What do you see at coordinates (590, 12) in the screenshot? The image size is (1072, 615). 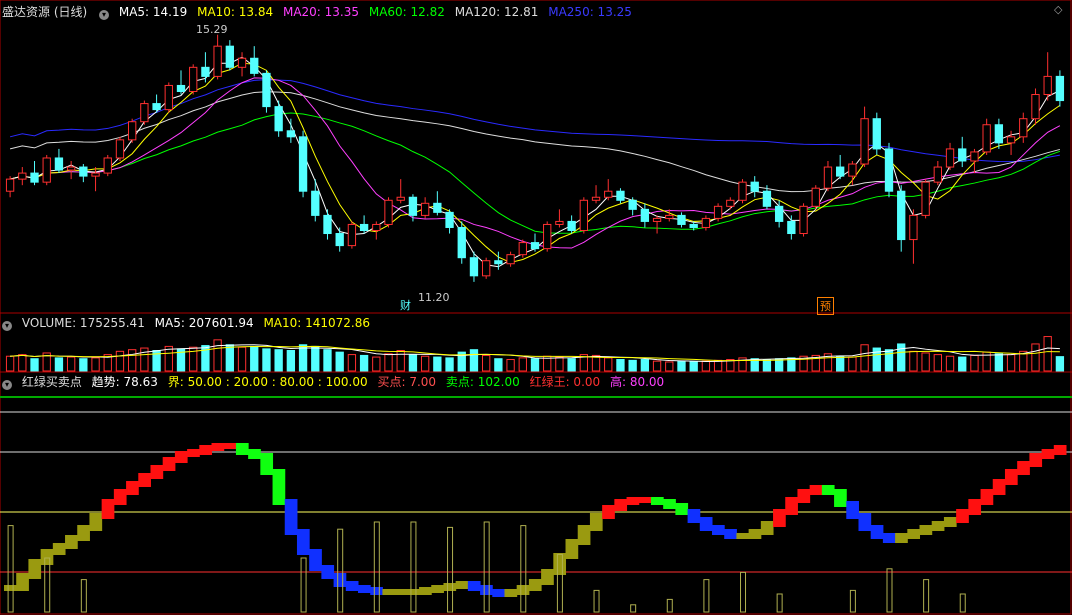 I see `ma250-legend: MA250: 13.25` at bounding box center [590, 12].